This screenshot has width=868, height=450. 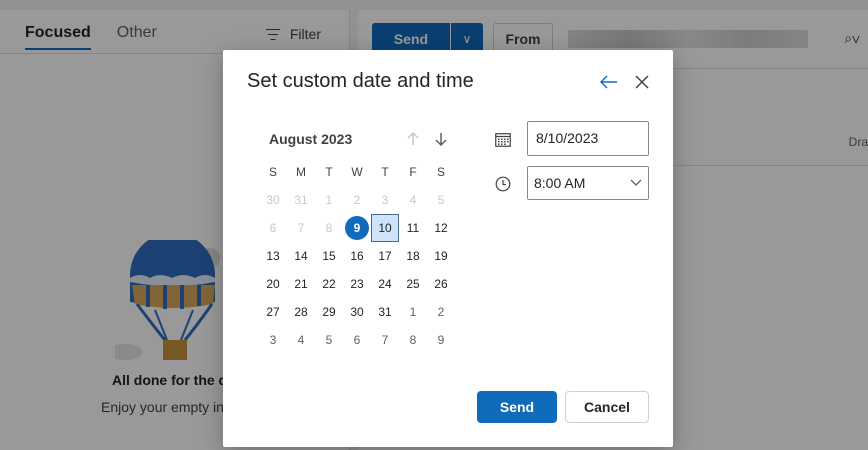 I want to click on weekday-label: W, so click(x=357, y=172).